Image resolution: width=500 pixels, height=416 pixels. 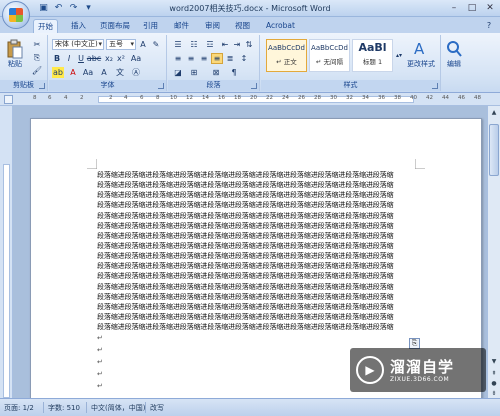 What do you see at coordinates (181, 26) in the screenshot?
I see `tab-mailings: 邮件` at bounding box center [181, 26].